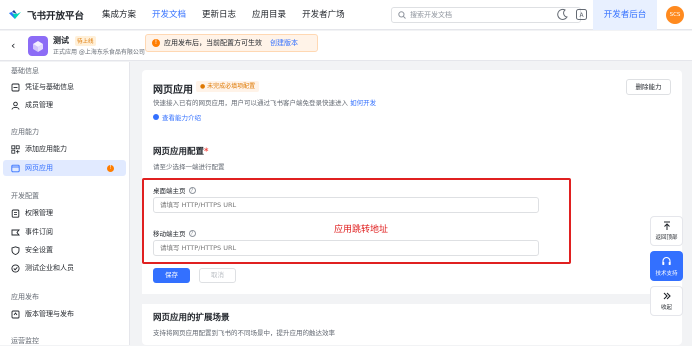 This screenshot has height=346, width=692. What do you see at coordinates (15, 14) in the screenshot?
I see `feishu-logo-icon` at bounding box center [15, 14].